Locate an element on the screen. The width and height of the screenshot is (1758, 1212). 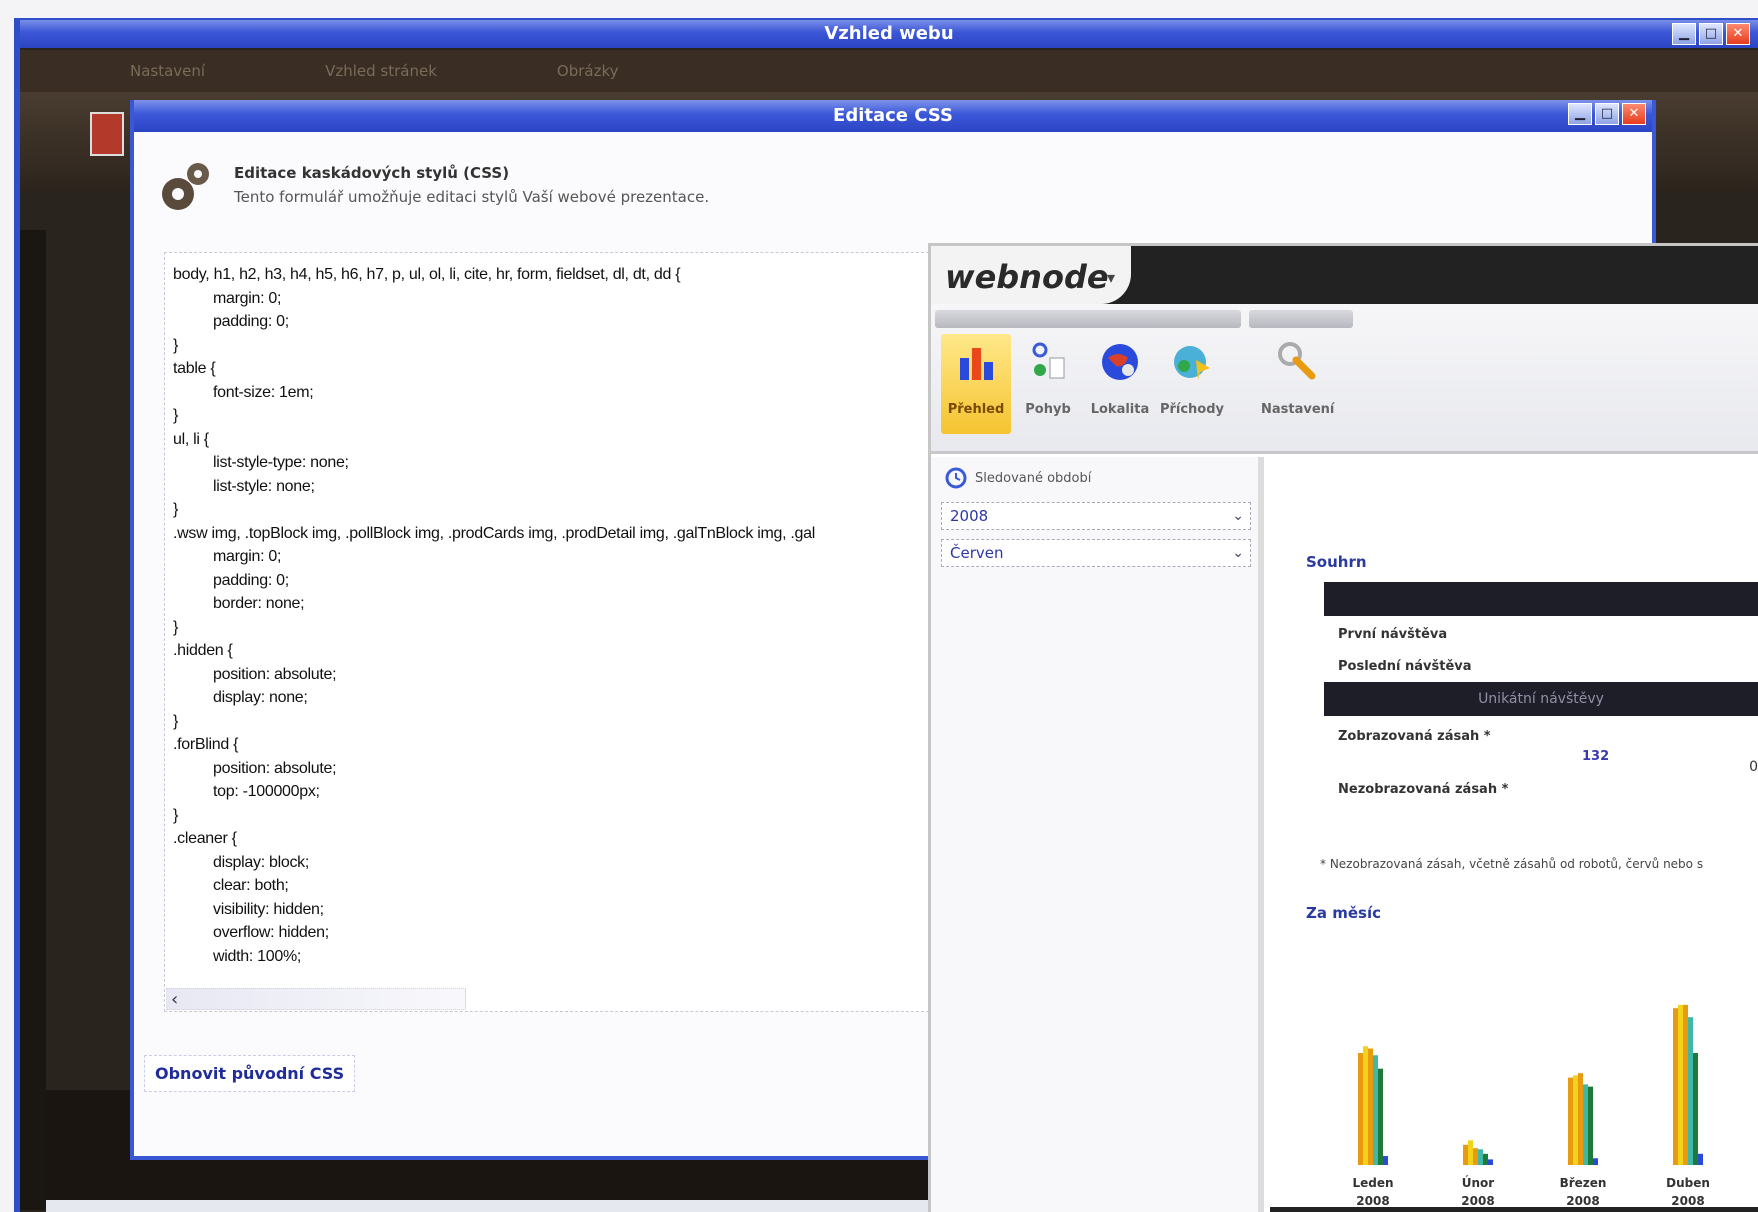
code-line: overflow: hidden; is located at coordinates (271, 932).